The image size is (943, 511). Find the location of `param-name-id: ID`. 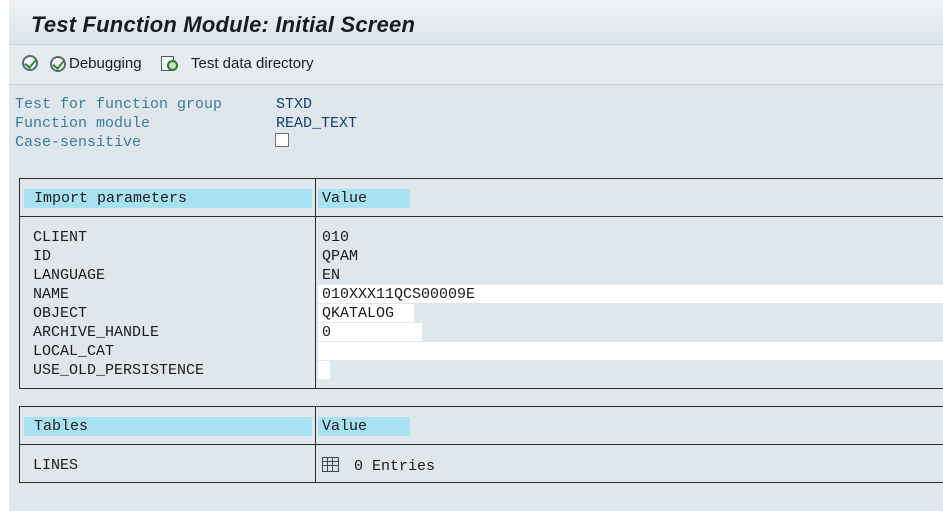

param-name-id: ID is located at coordinates (42, 256).